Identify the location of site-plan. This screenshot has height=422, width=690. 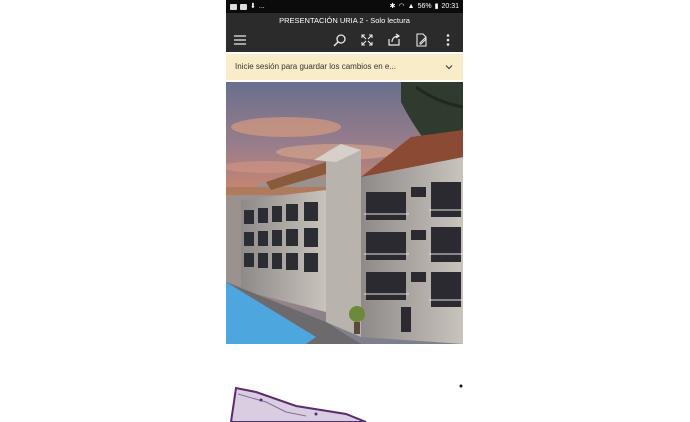
(344, 383).